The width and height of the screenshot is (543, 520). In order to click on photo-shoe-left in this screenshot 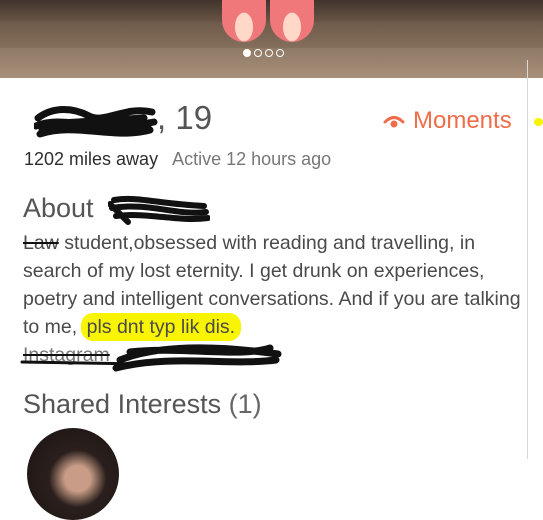, I will do `click(244, 21)`.